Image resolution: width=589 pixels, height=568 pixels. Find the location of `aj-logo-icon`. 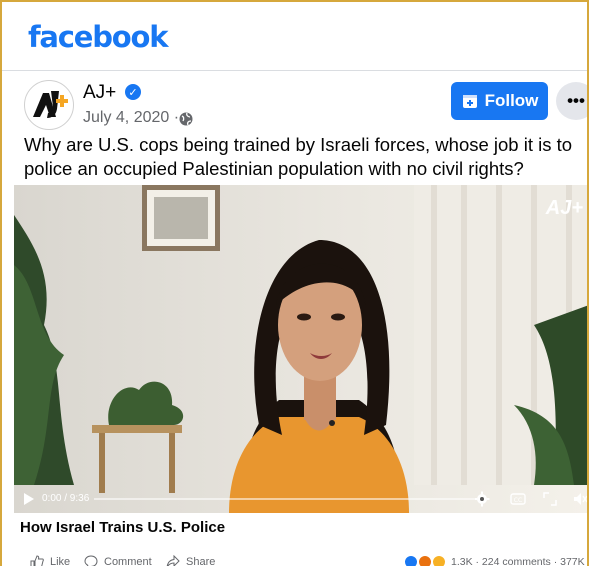

aj-logo-icon is located at coordinates (50, 104).